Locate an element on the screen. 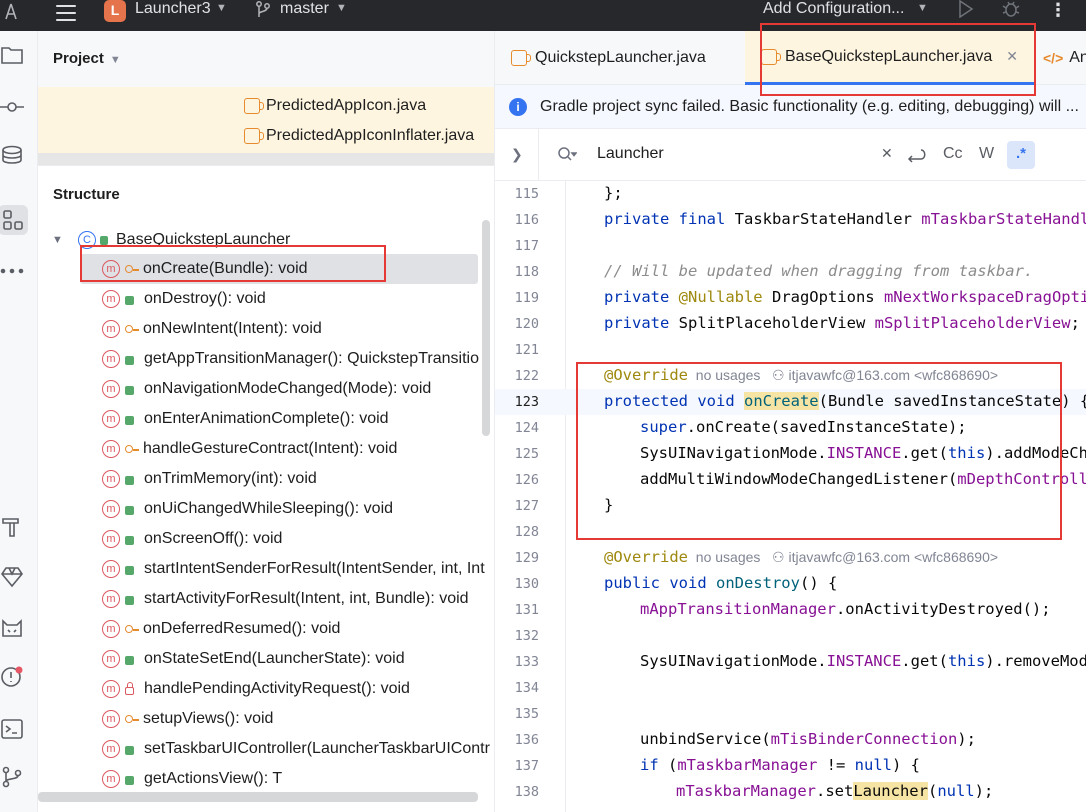  structure-method-item: m handlePendingActivityRequest(): void is located at coordinates (279, 689).